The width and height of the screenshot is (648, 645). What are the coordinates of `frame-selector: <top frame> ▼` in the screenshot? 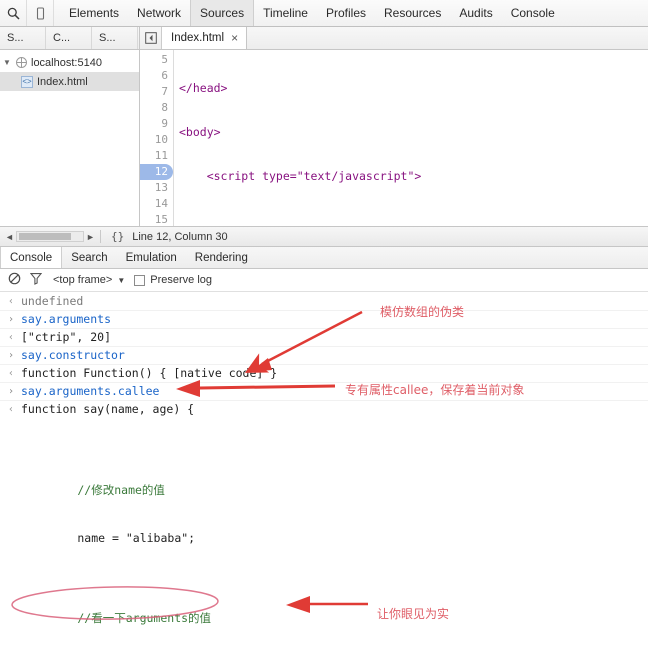 It's located at (89, 280).